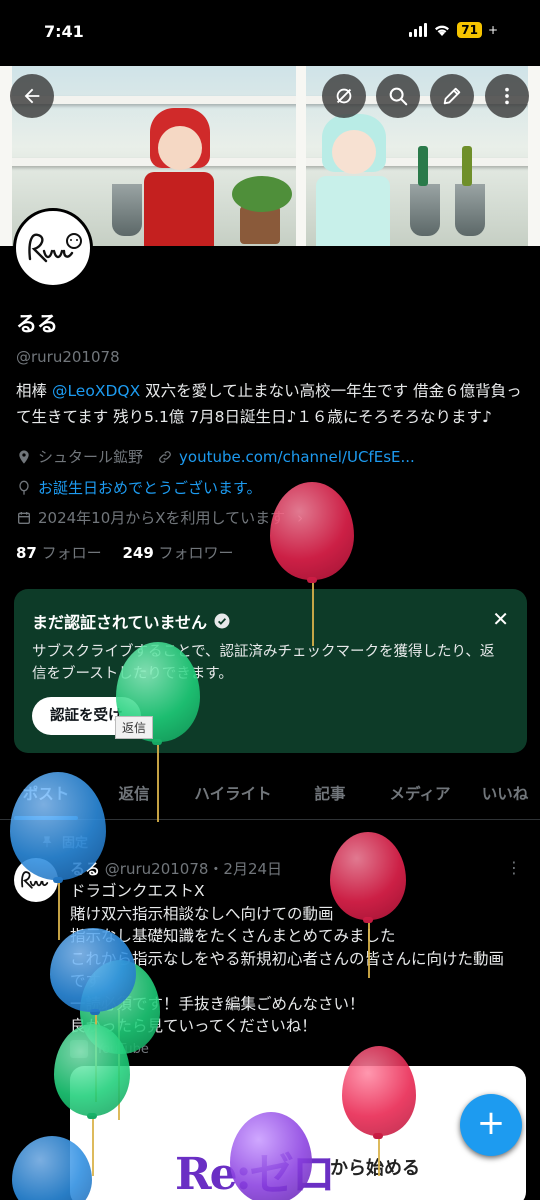 The height and width of the screenshot is (1200, 540). I want to click on edit-button, so click(452, 96).